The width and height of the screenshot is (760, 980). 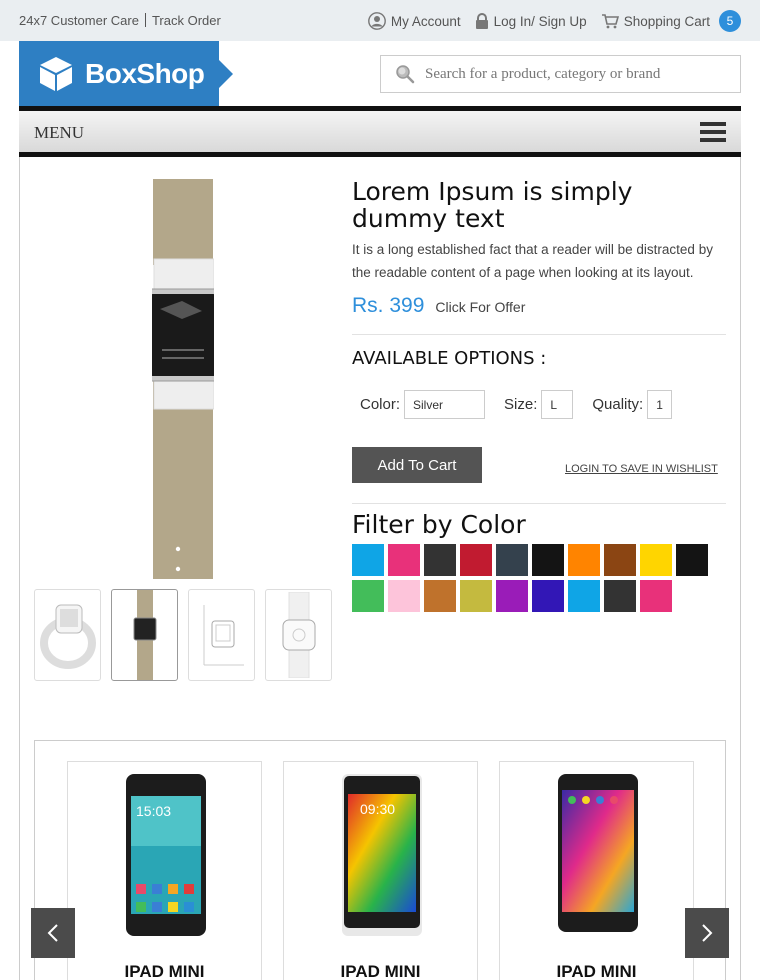 I want to click on carousel-next-button, so click(x=707, y=933).